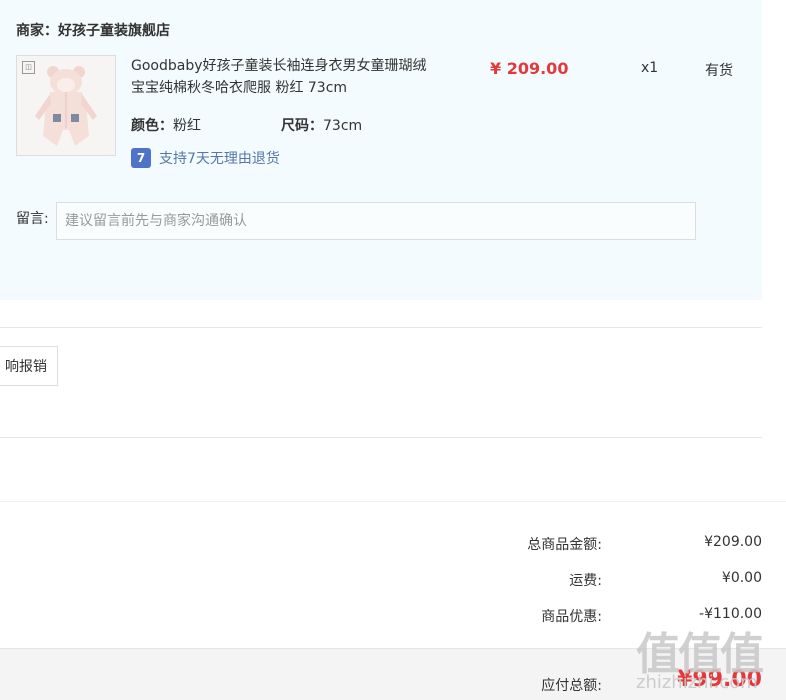  I want to click on shipping-value: ¥0.00, so click(741, 578).